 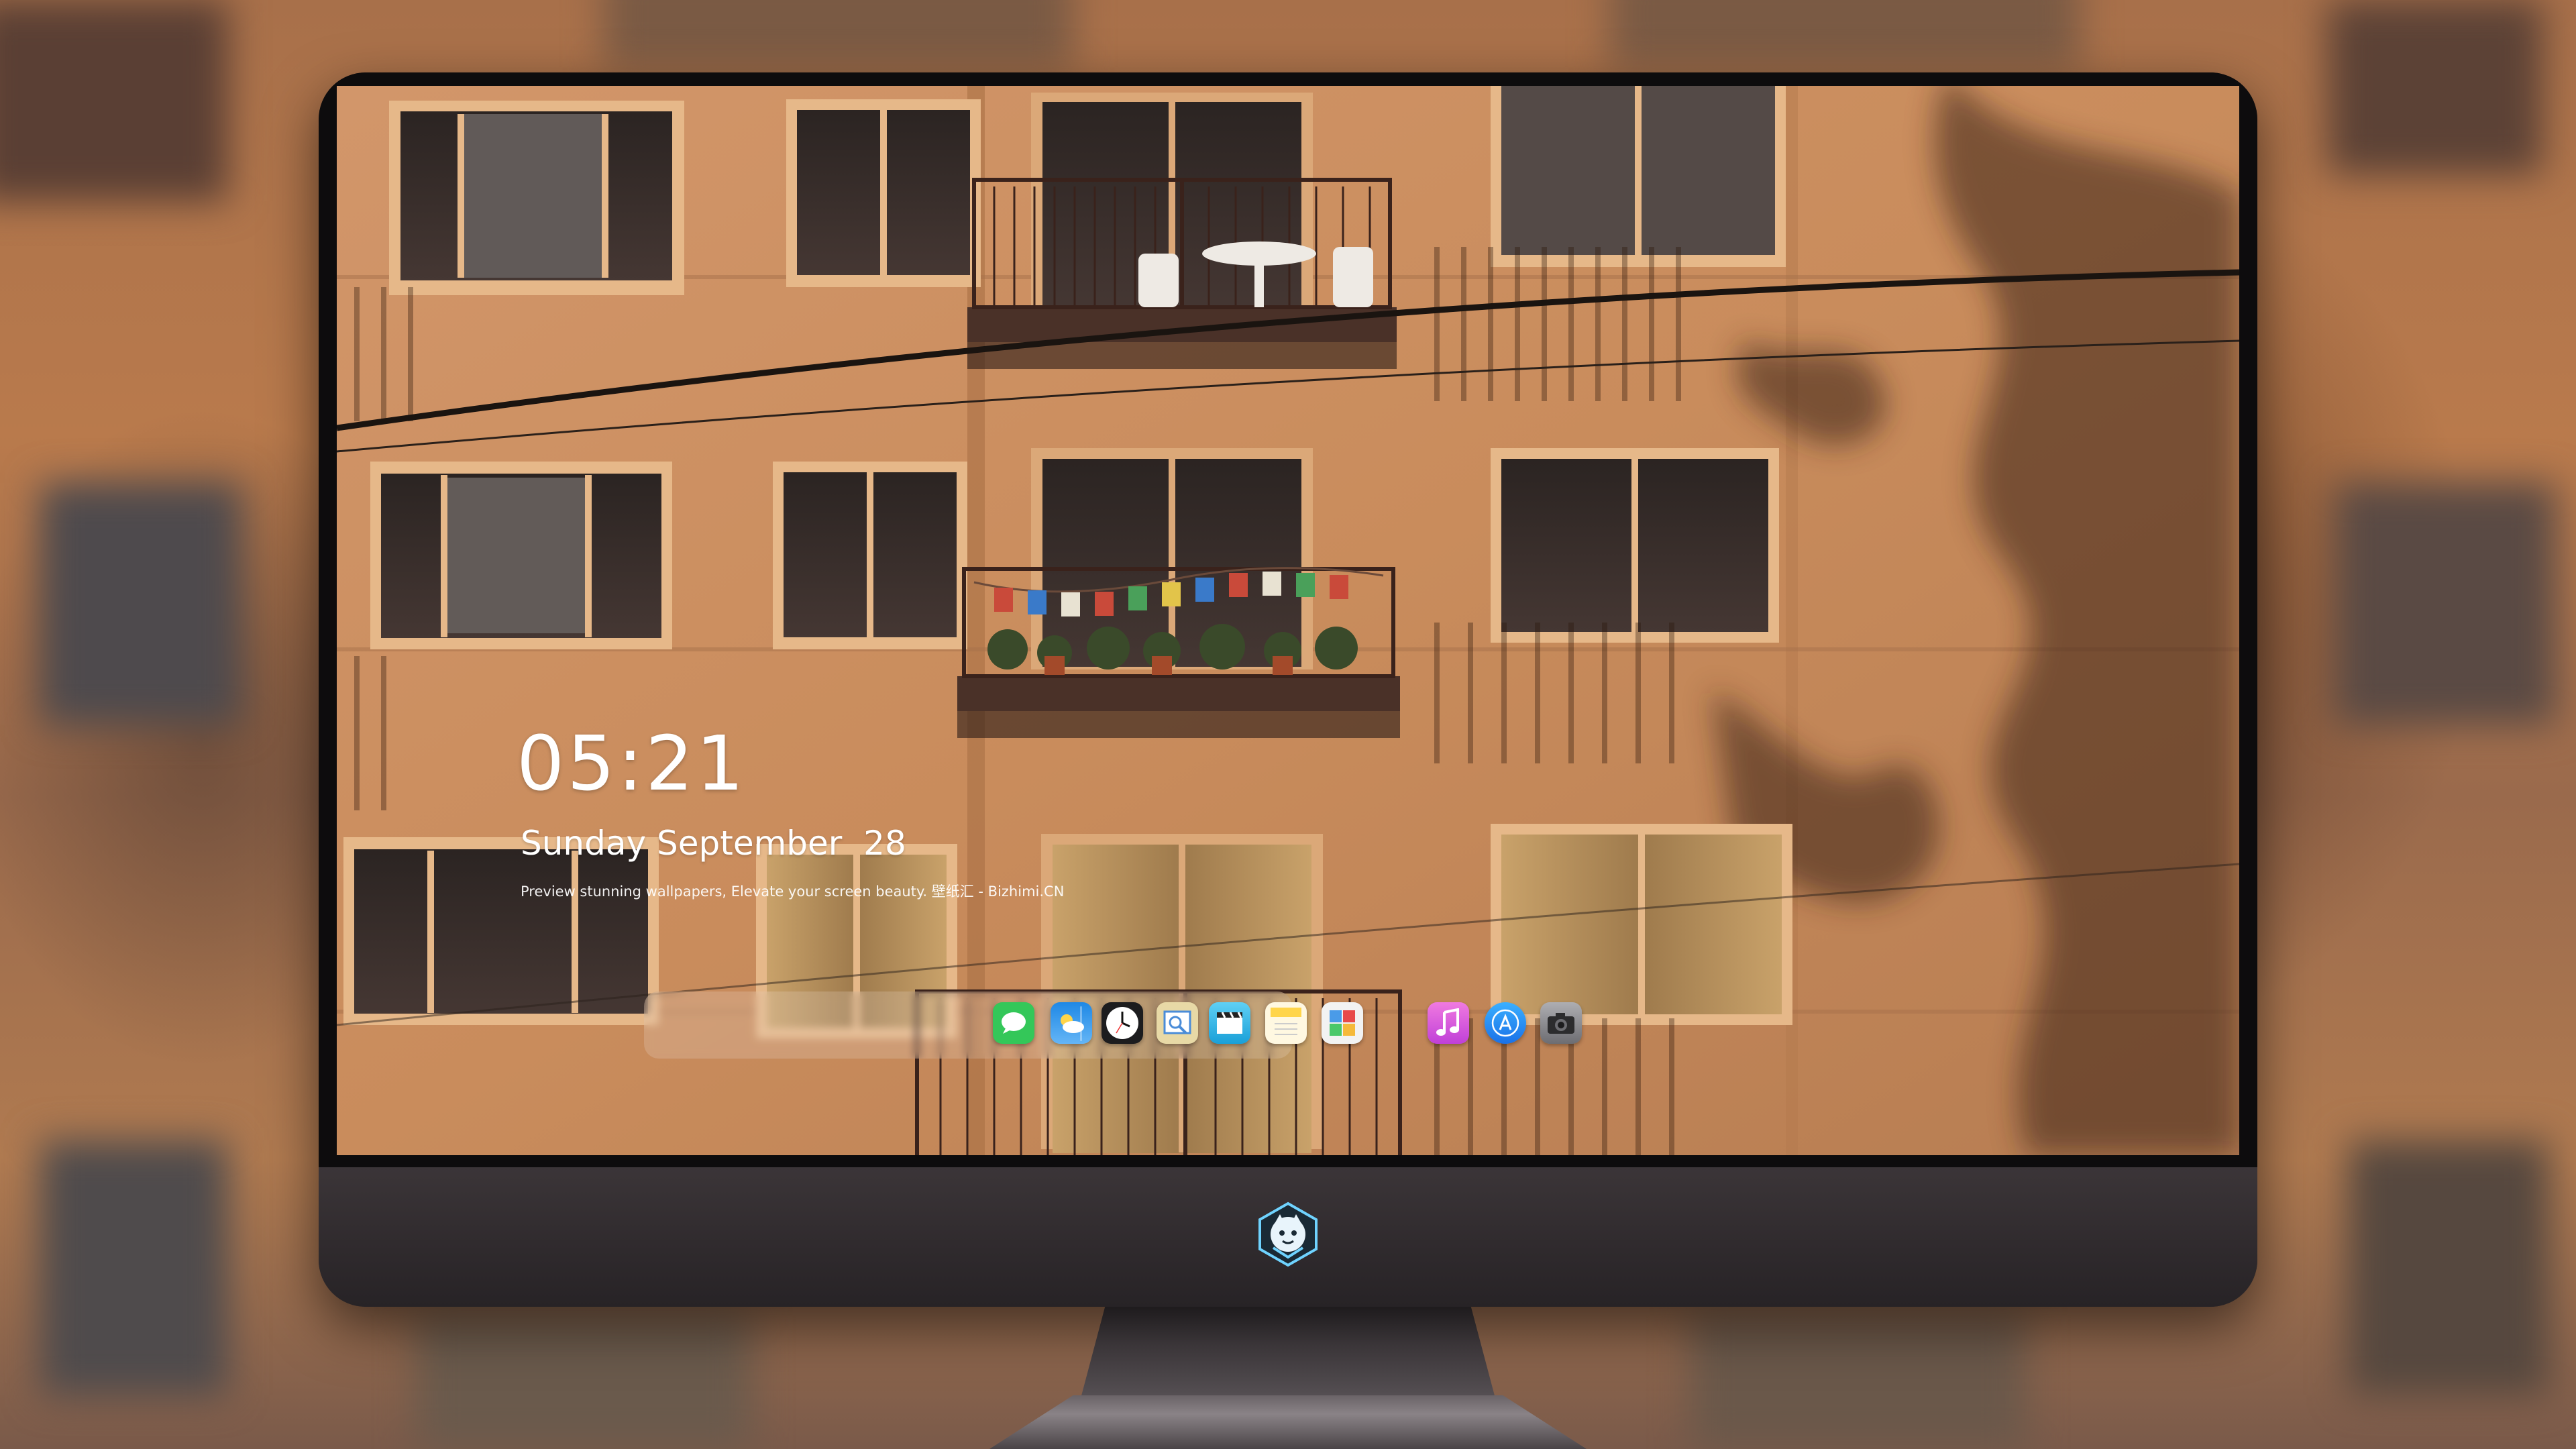 What do you see at coordinates (1122, 1023) in the screenshot?
I see `clock-icon` at bounding box center [1122, 1023].